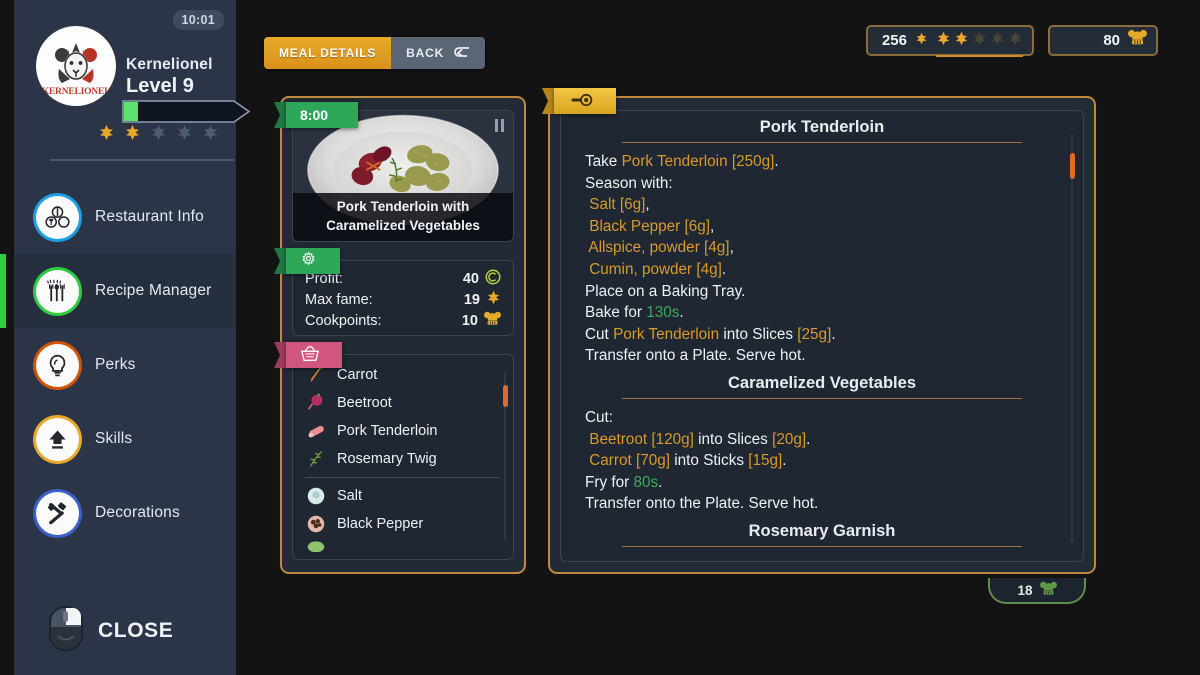  Describe the element at coordinates (438, 53) in the screenshot. I see `tab-back: BACK` at that location.